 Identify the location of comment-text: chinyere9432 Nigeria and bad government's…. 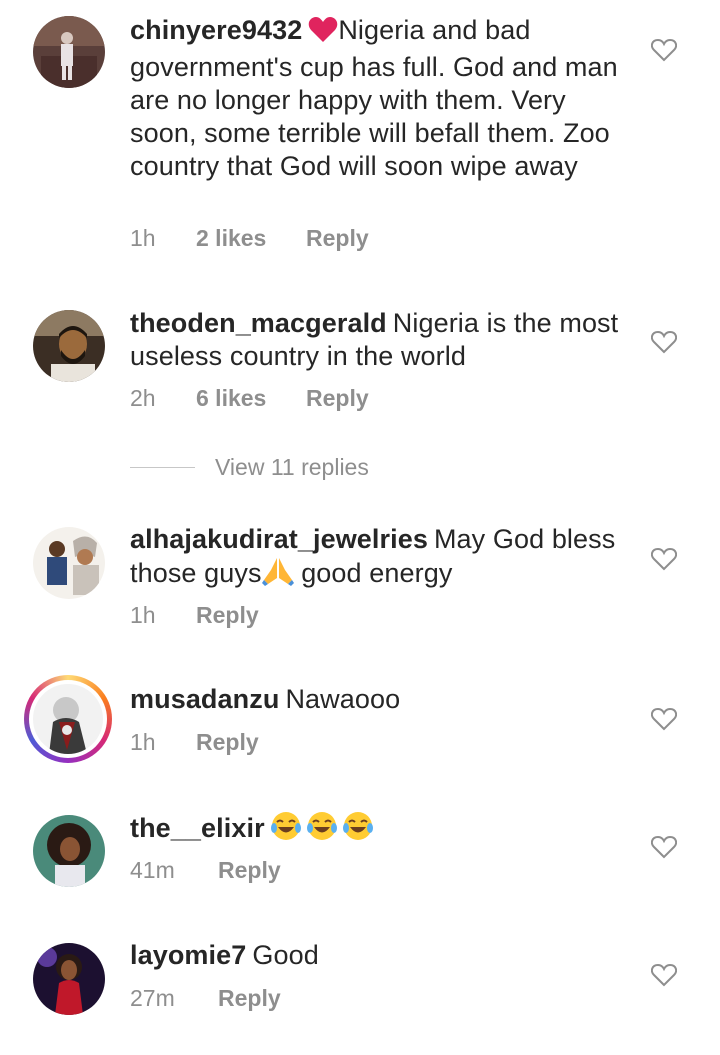
(375, 98).